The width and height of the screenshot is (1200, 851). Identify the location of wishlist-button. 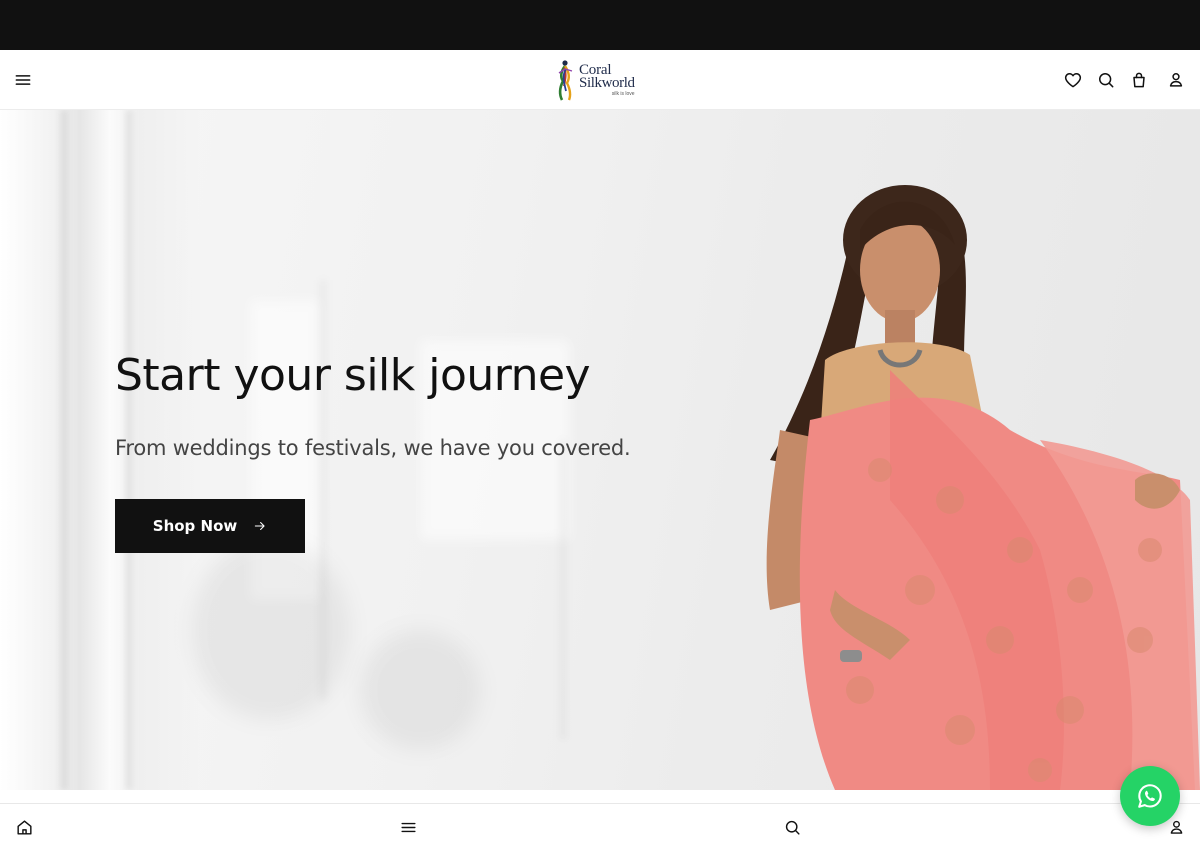
(1073, 80).